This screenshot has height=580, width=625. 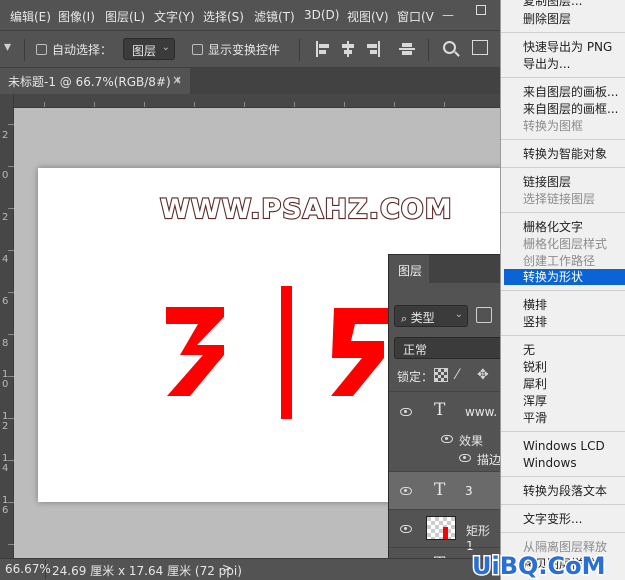 I want to click on vertical-ruler: 2 0 2 4 6 8 1 0 1 2 1 4 1 6, so click(x=7, y=326).